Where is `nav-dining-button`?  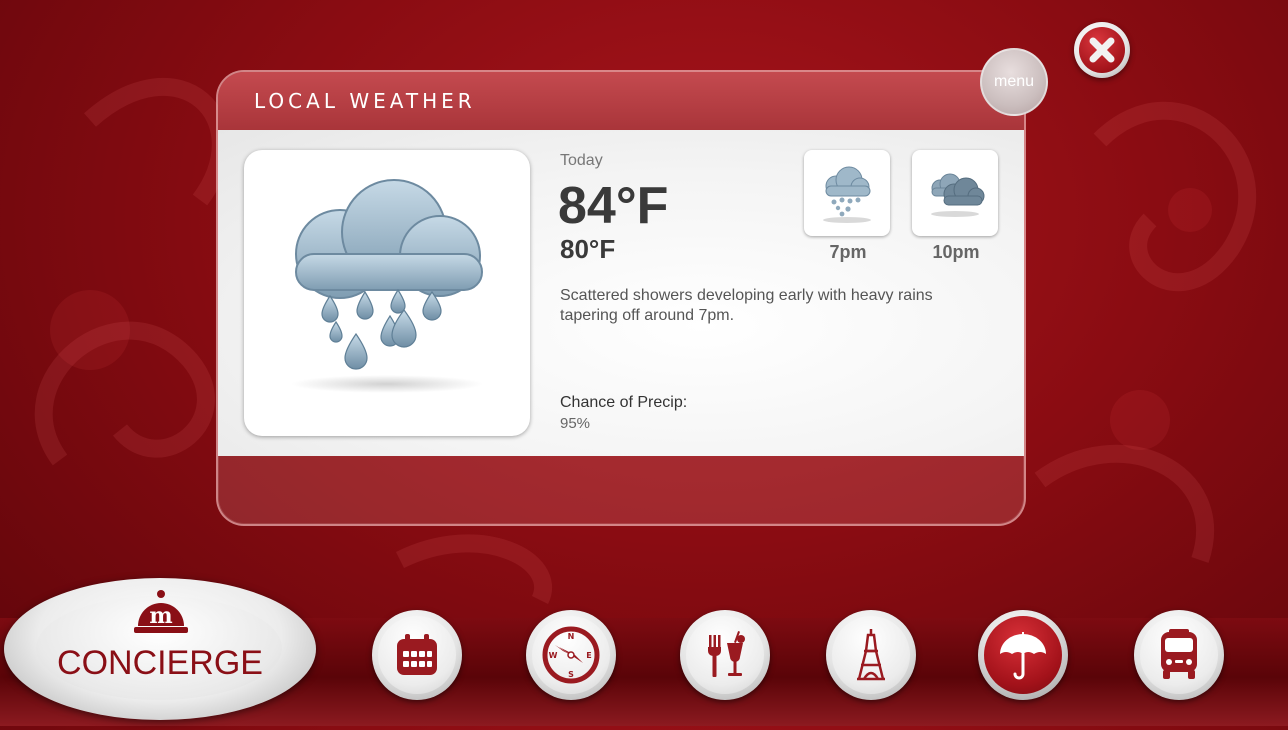
nav-dining-button is located at coordinates (725, 655).